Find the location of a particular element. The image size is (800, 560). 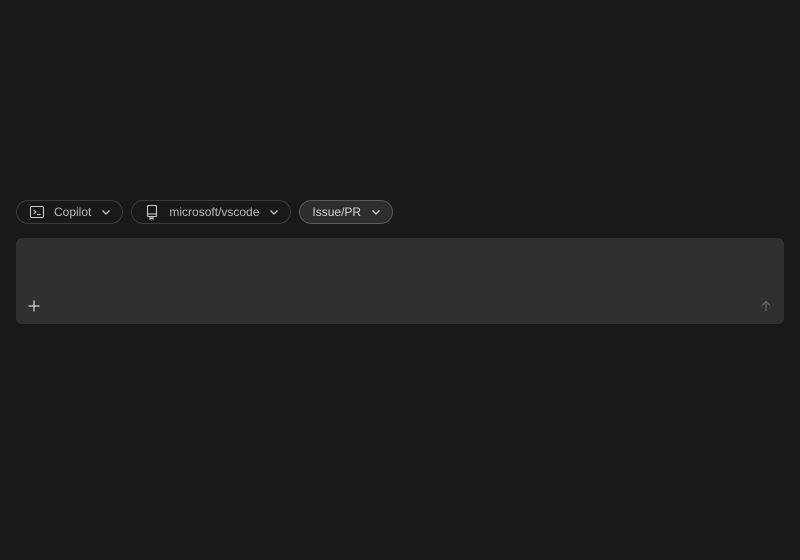

agent-picker-button: Copilot is located at coordinates (70, 212).